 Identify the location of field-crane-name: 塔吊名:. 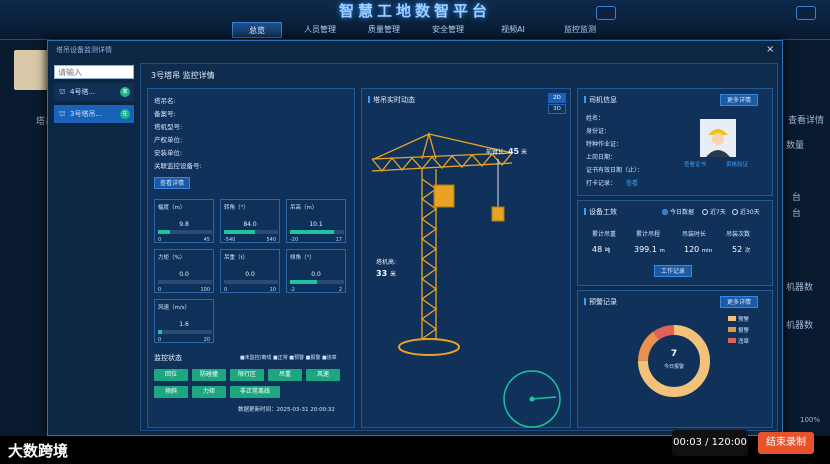
(165, 101).